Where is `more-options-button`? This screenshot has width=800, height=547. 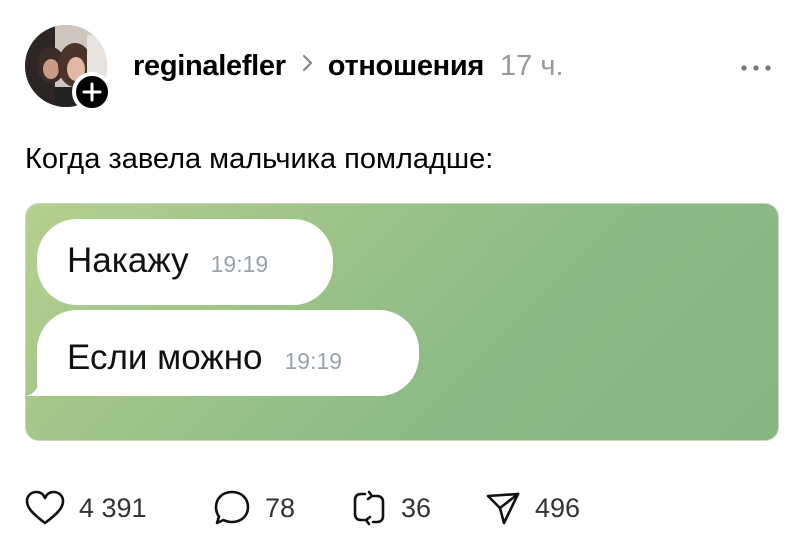
more-options-button is located at coordinates (756, 68).